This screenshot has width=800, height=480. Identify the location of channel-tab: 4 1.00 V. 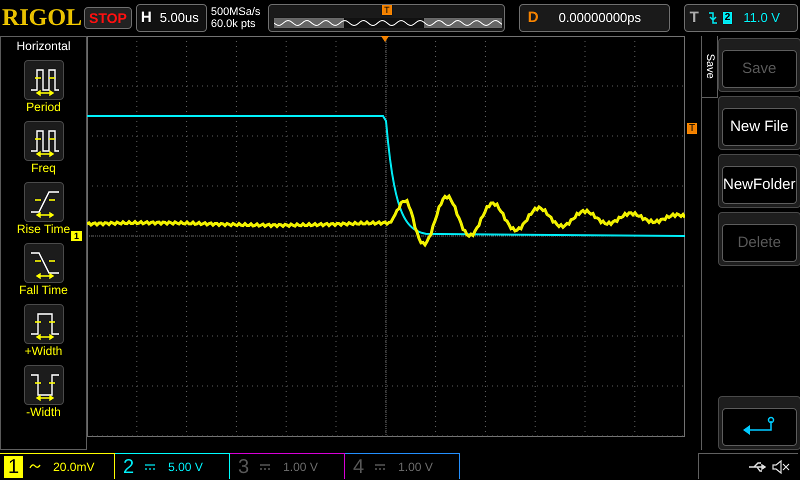
(402, 466).